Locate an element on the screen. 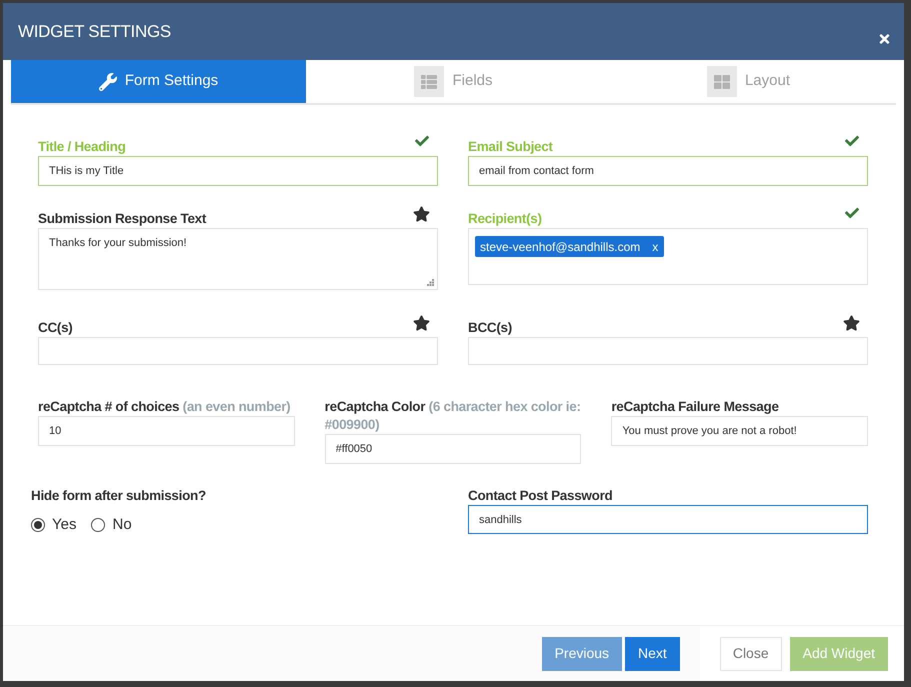 This screenshot has height=687, width=911. close-icon is located at coordinates (884, 39).